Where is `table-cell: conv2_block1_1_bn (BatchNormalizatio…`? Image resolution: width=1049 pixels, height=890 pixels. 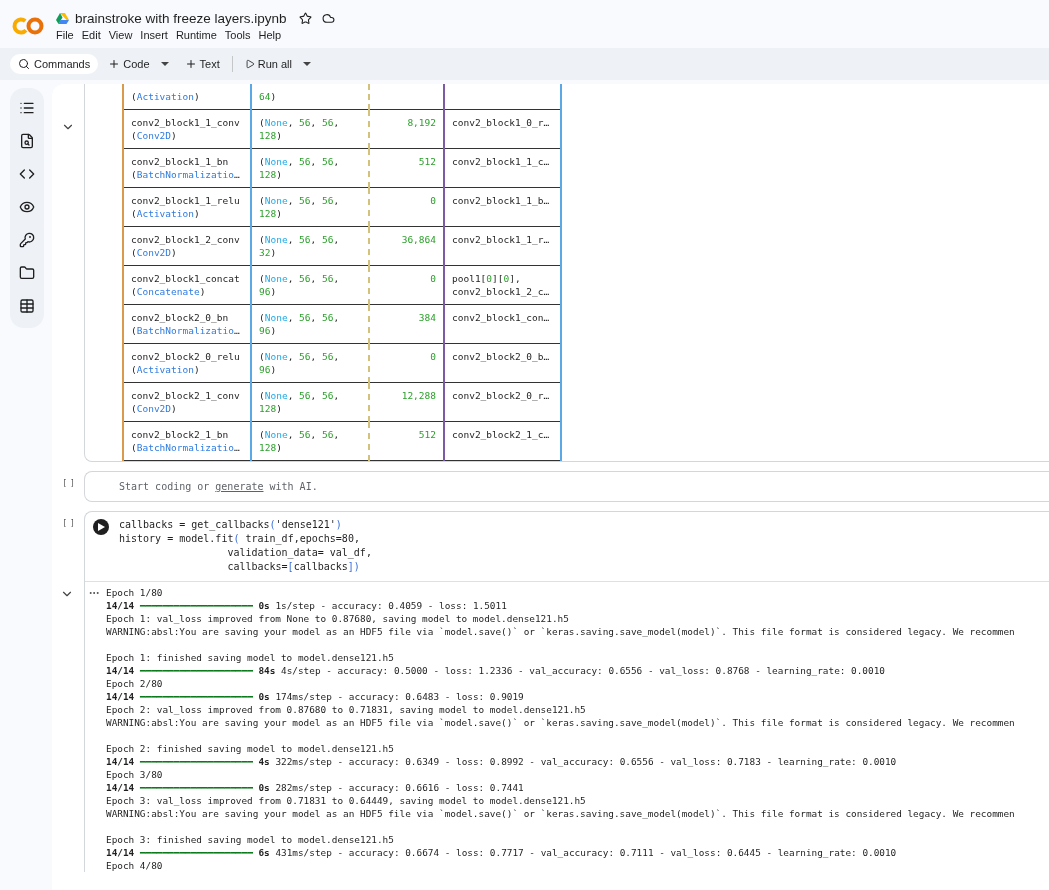
table-cell: conv2_block1_1_bn (BatchNormalizatio… is located at coordinates (187, 168).